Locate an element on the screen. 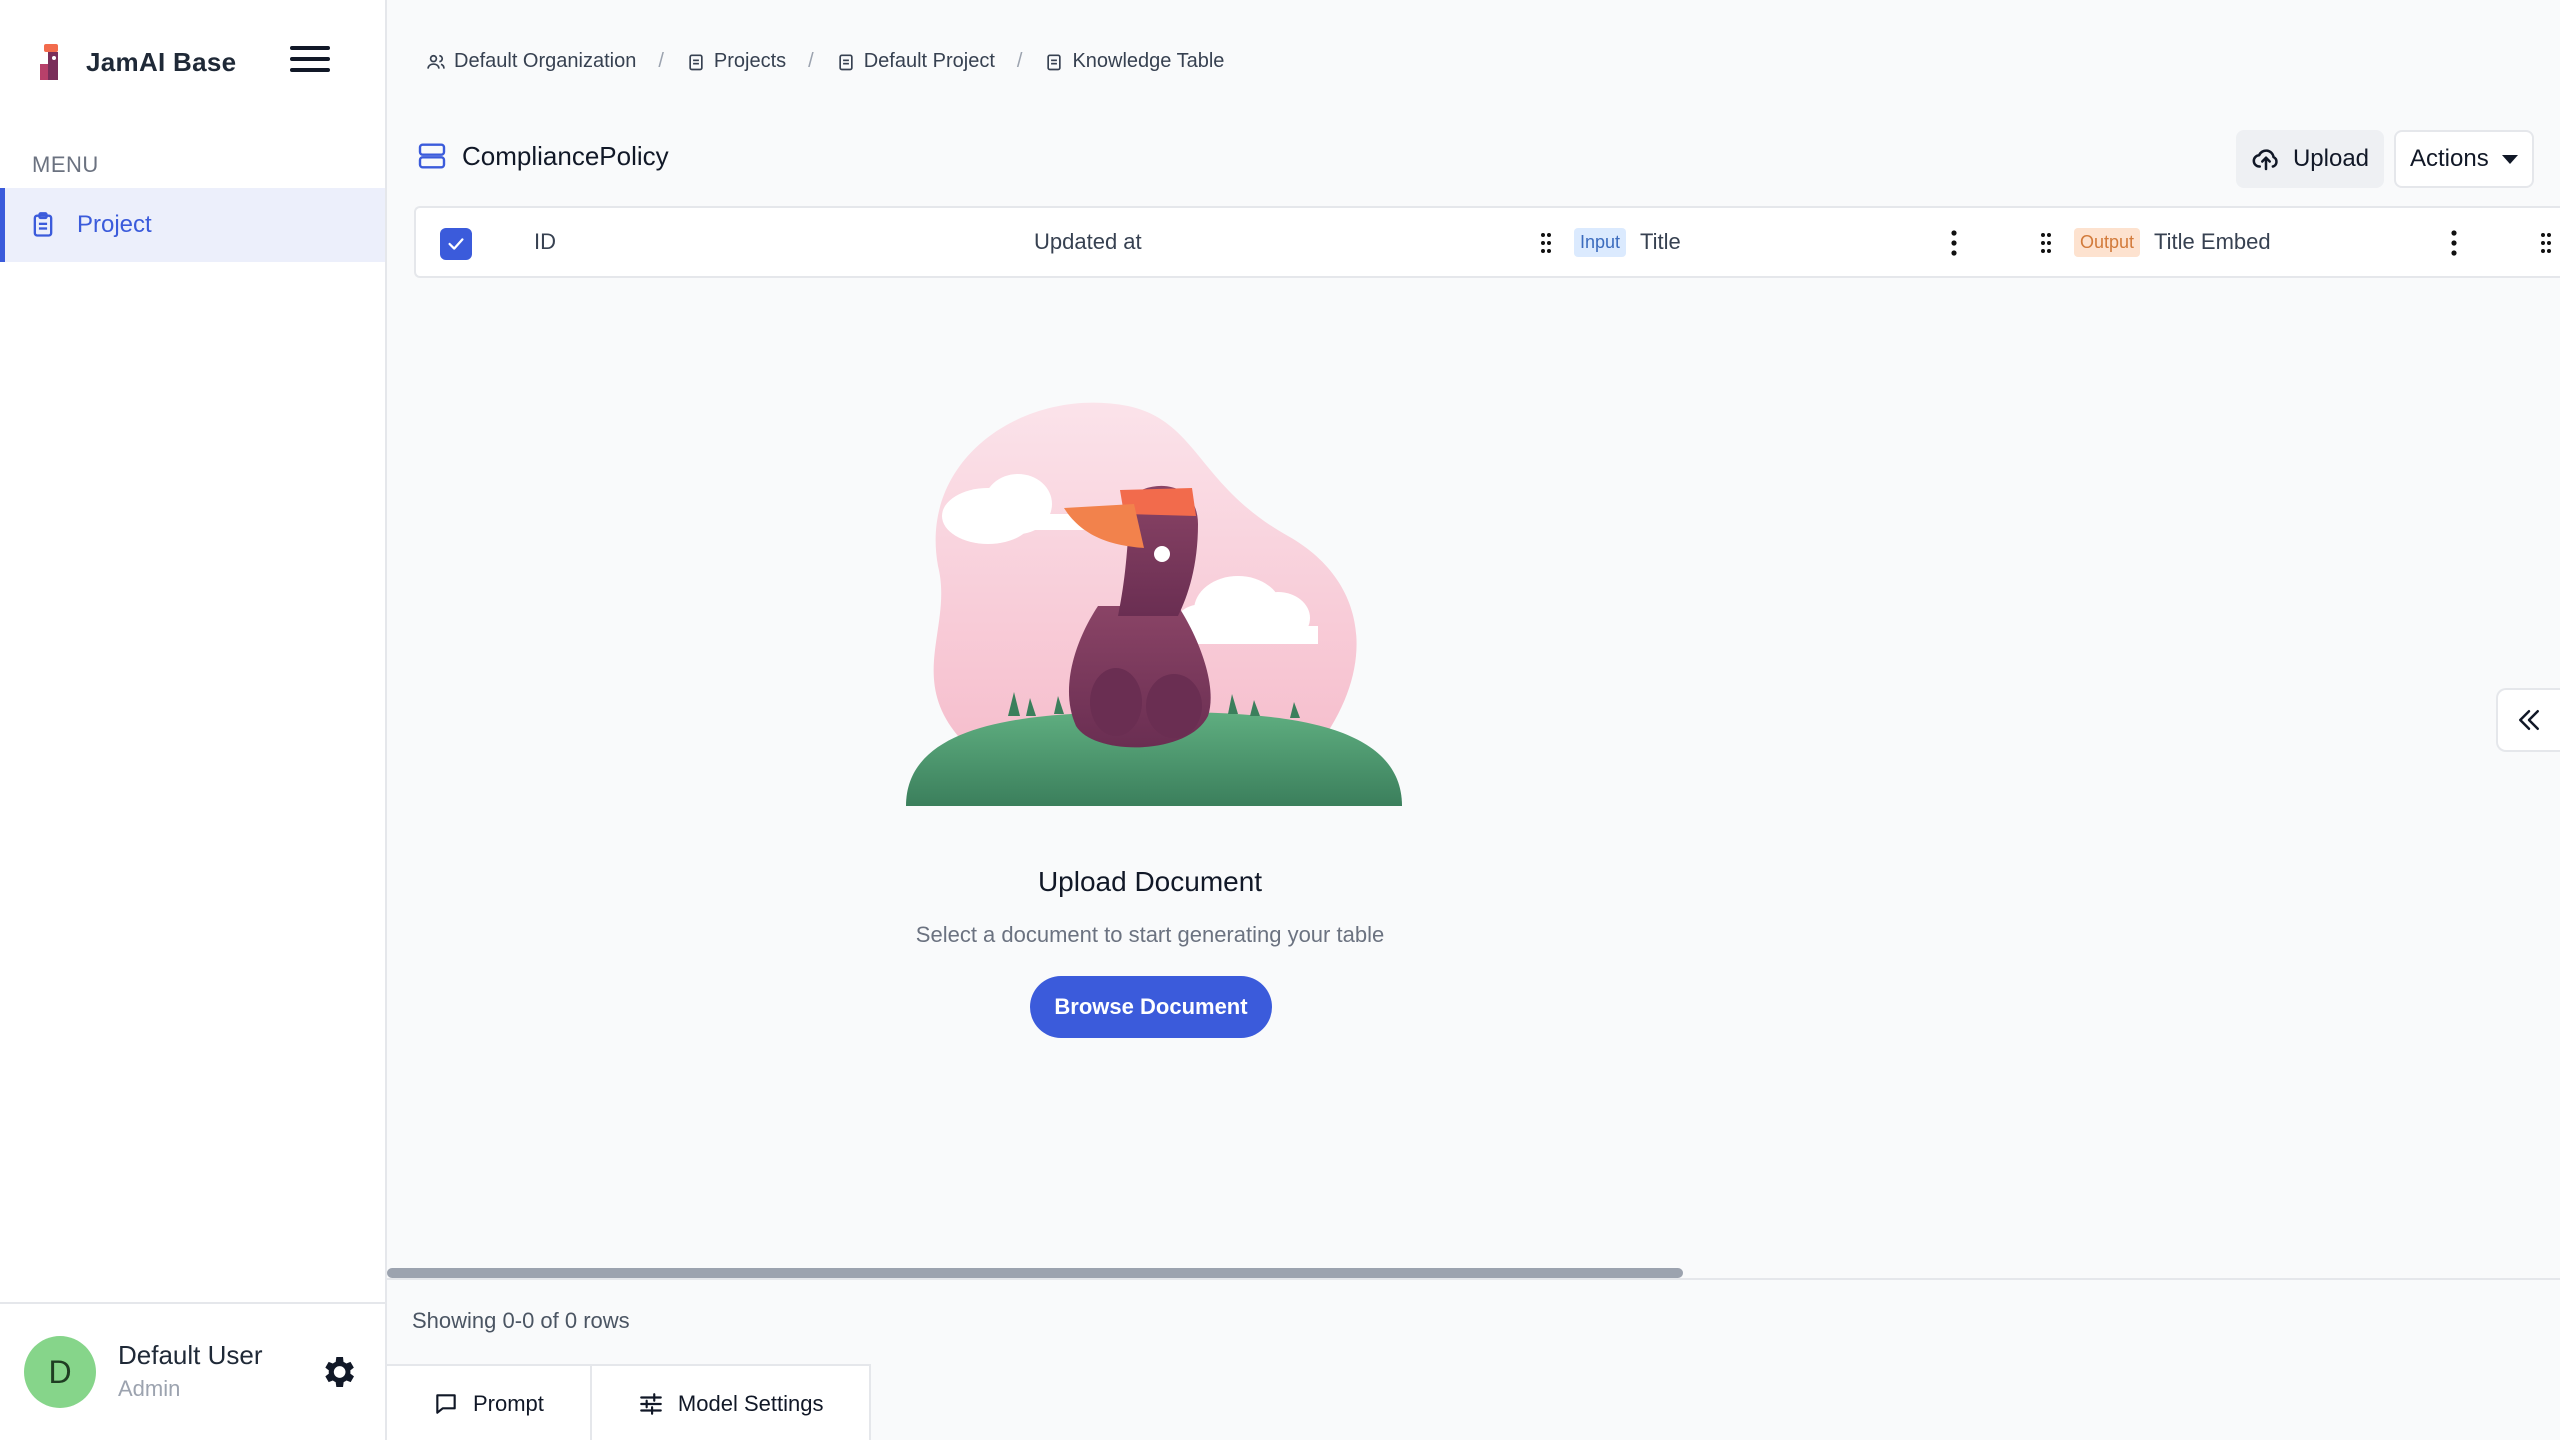  input-tag: Input is located at coordinates (1600, 242).